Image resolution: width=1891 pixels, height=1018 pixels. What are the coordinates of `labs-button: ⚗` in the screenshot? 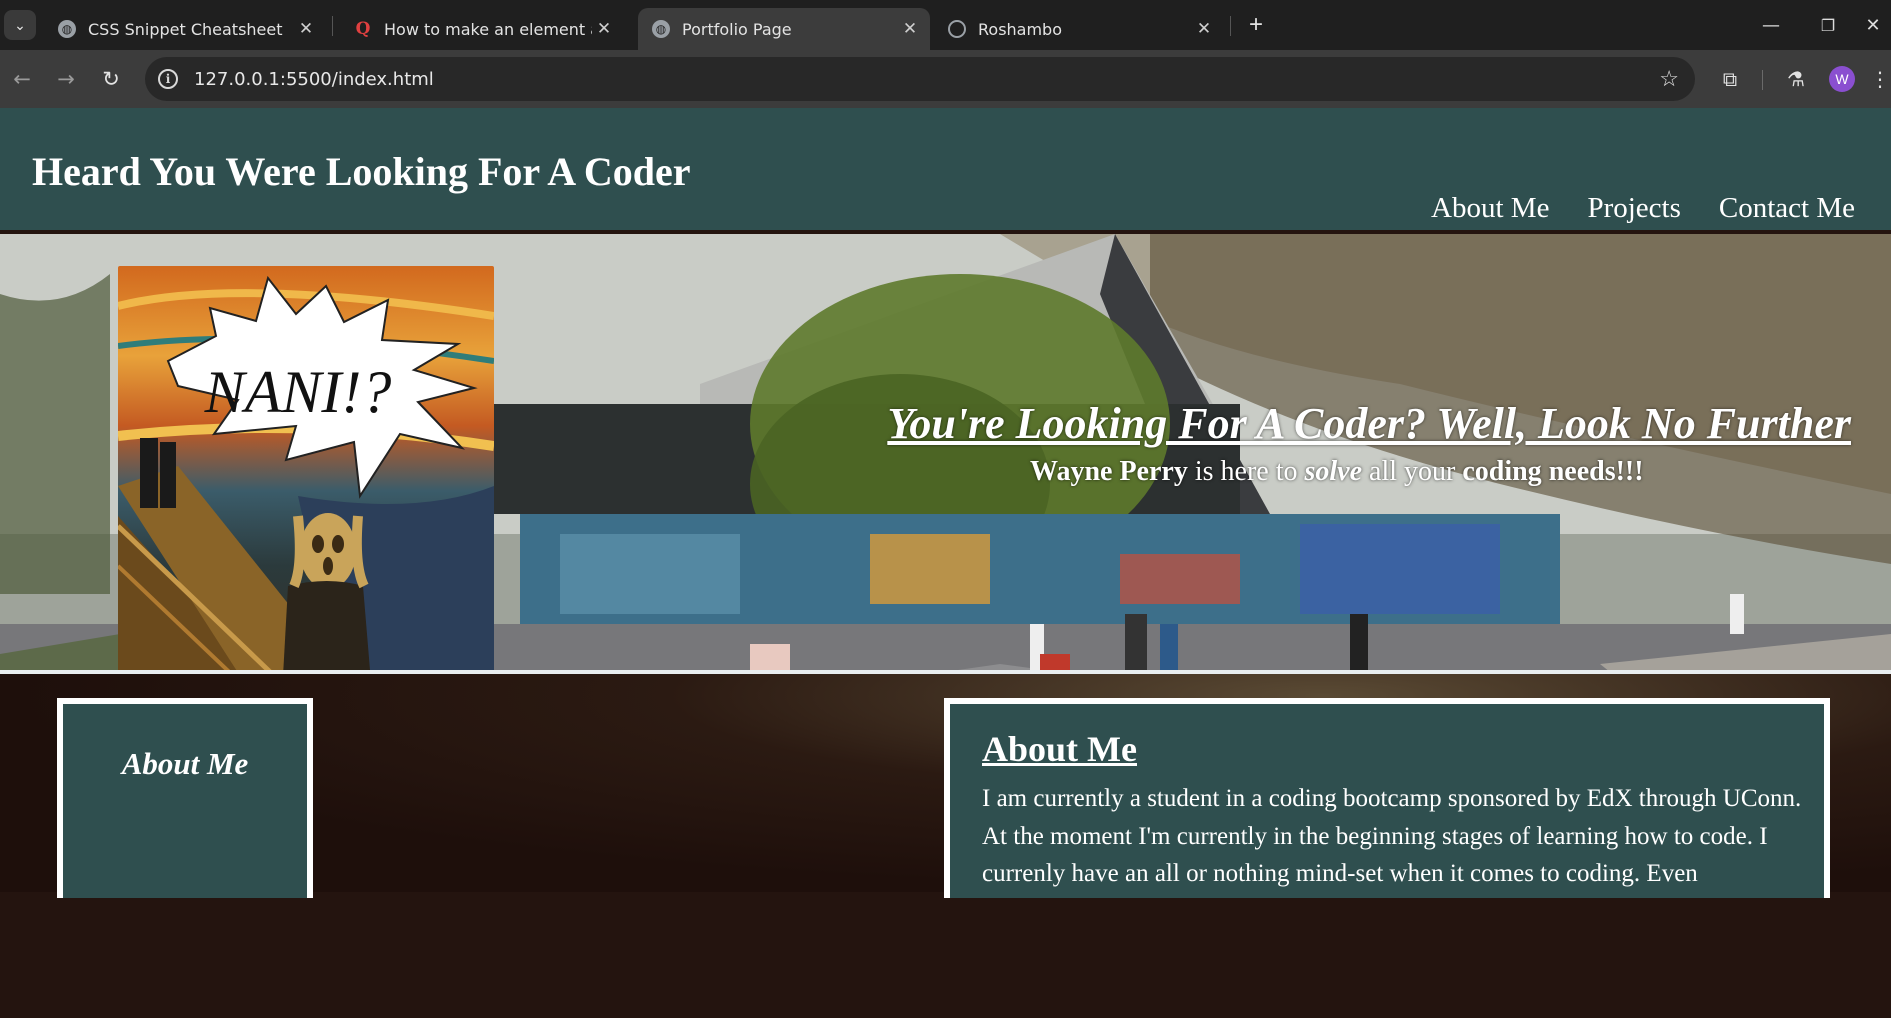 It's located at (1796, 79).